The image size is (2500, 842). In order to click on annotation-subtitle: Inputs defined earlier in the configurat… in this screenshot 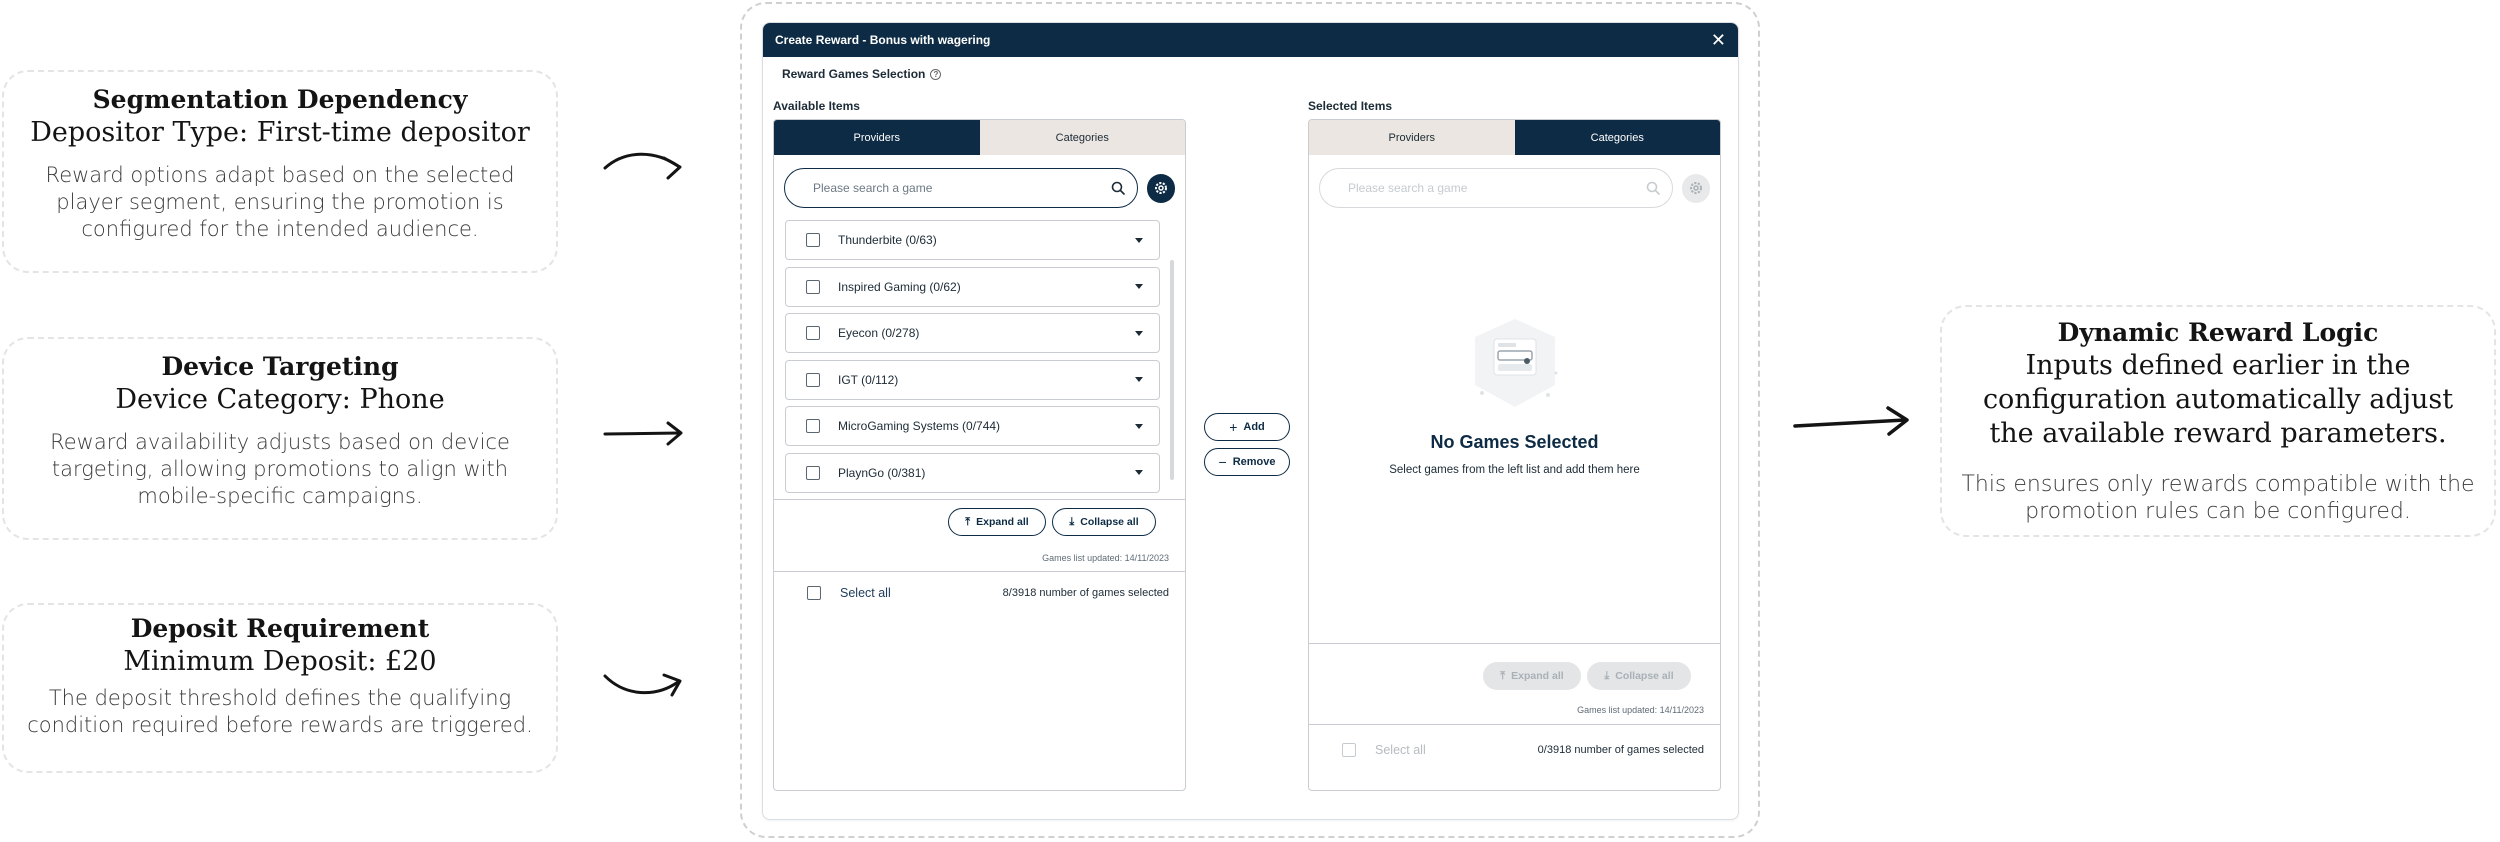, I will do `click(2218, 399)`.